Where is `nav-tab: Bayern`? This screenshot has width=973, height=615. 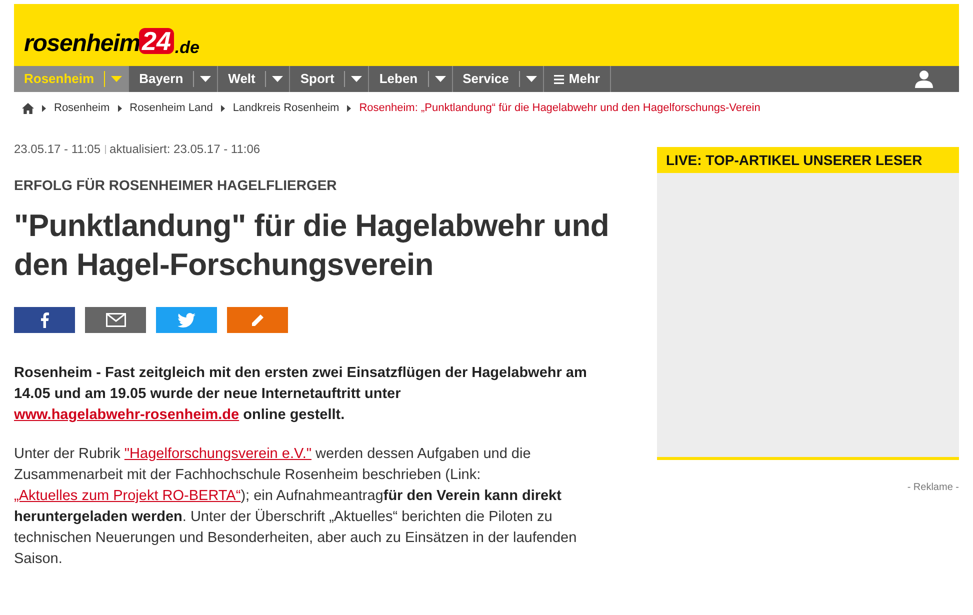 nav-tab: Bayern is located at coordinates (161, 79).